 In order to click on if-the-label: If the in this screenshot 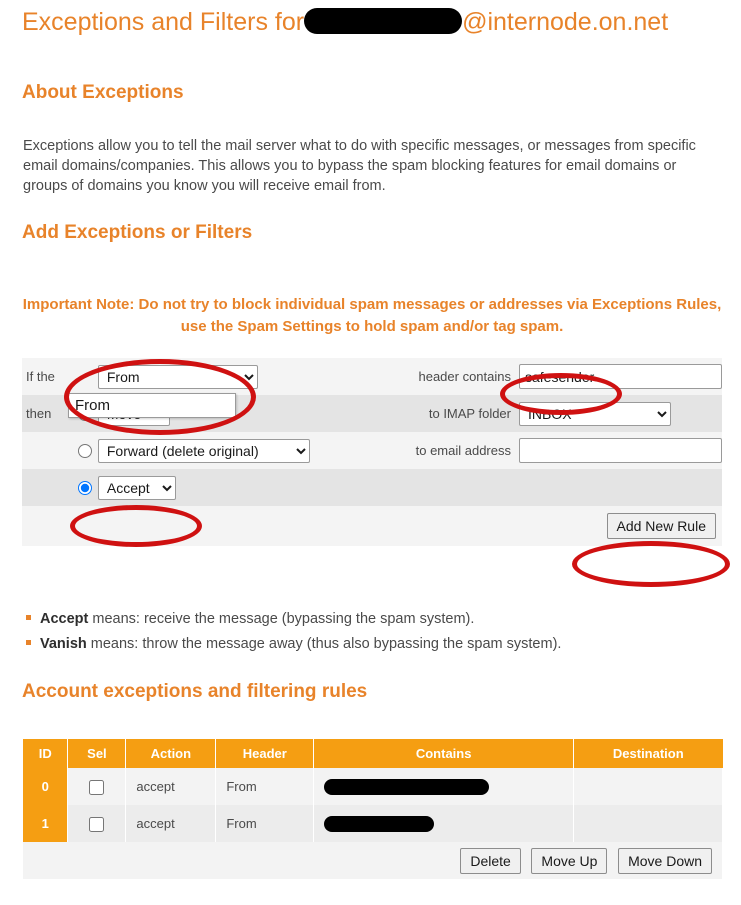, I will do `click(40, 376)`.